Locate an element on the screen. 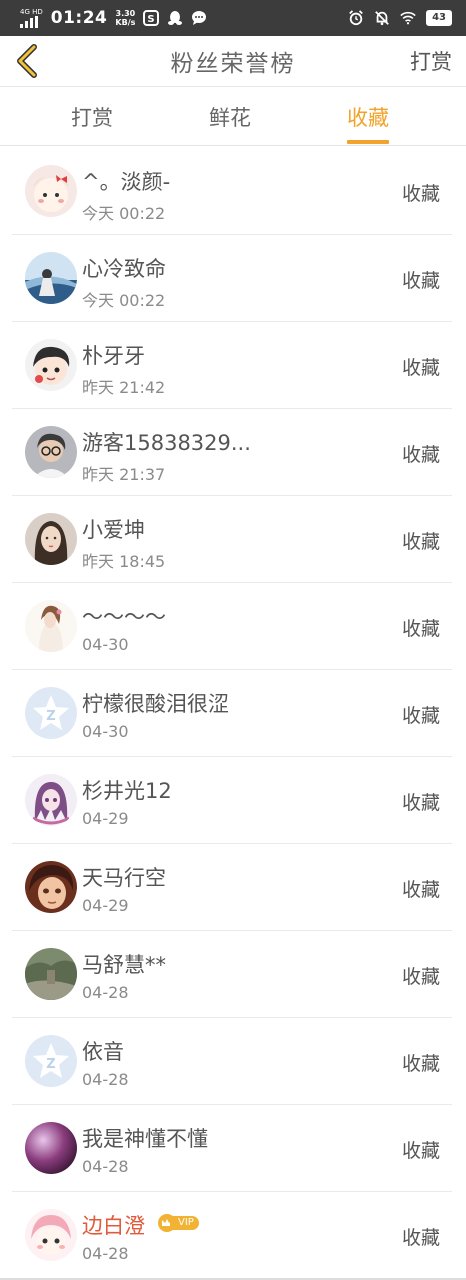 Image resolution: width=466 pixels, height=1280 pixels. fan-name: ～～～～ is located at coordinates (124, 617).